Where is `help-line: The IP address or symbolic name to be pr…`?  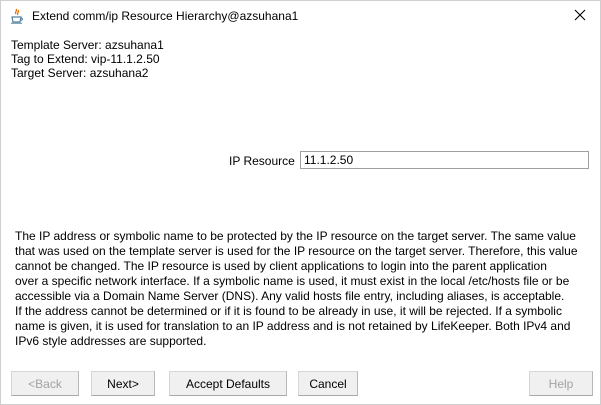 help-line: The IP address or symbolic name to be pr… is located at coordinates (295, 236).